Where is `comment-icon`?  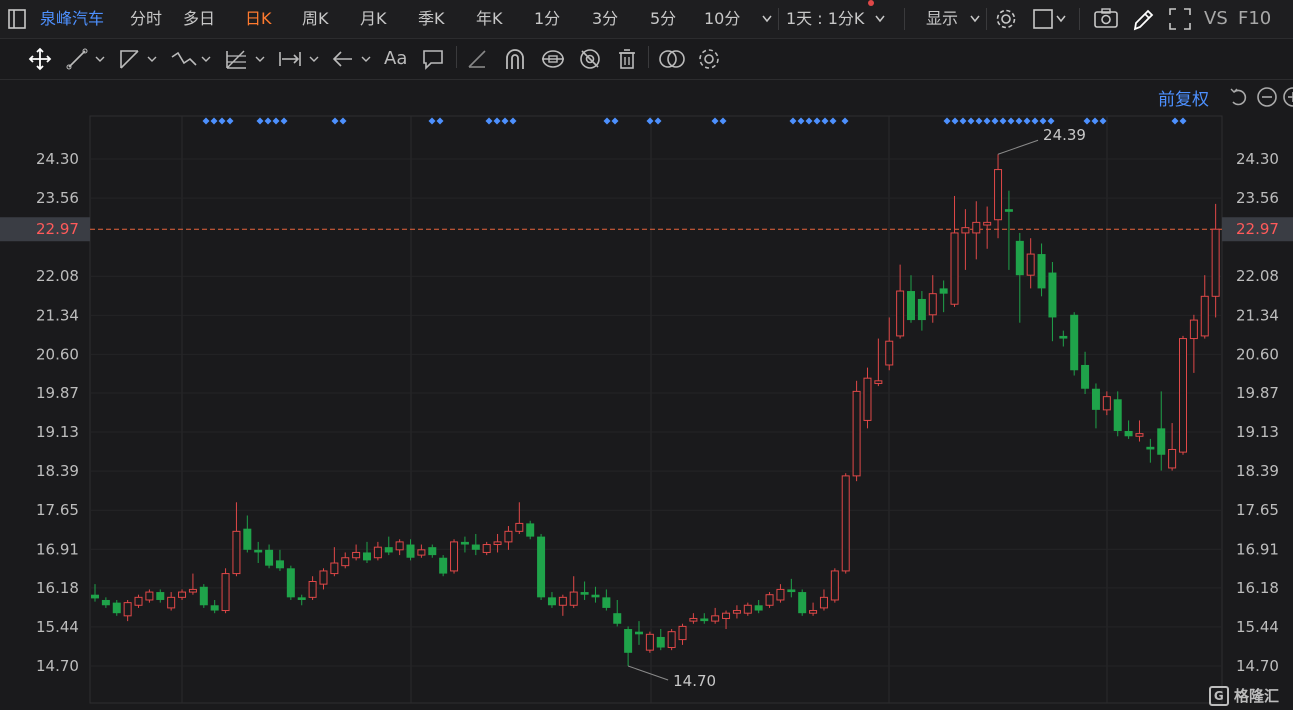
comment-icon is located at coordinates (433, 59).